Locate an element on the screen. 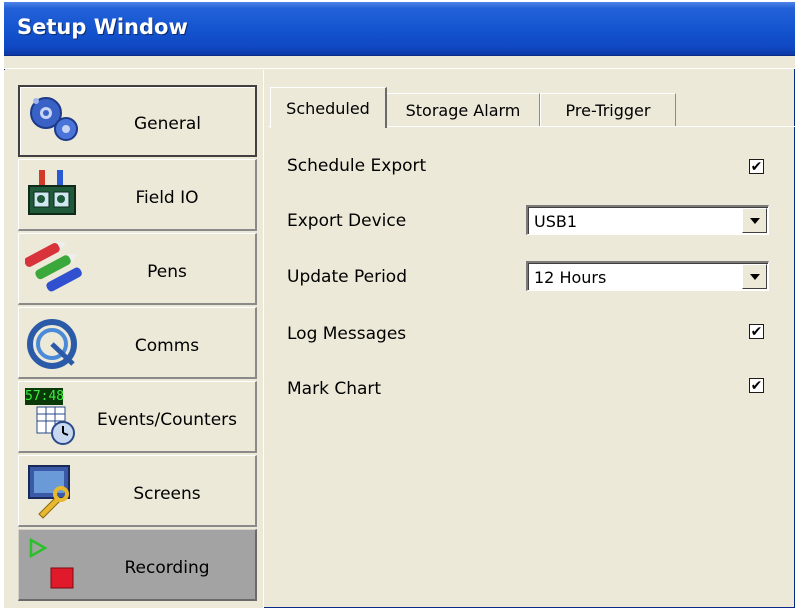 The height and width of the screenshot is (608, 801). tab-pre-trigger: Pre-Trigger is located at coordinates (608, 110).